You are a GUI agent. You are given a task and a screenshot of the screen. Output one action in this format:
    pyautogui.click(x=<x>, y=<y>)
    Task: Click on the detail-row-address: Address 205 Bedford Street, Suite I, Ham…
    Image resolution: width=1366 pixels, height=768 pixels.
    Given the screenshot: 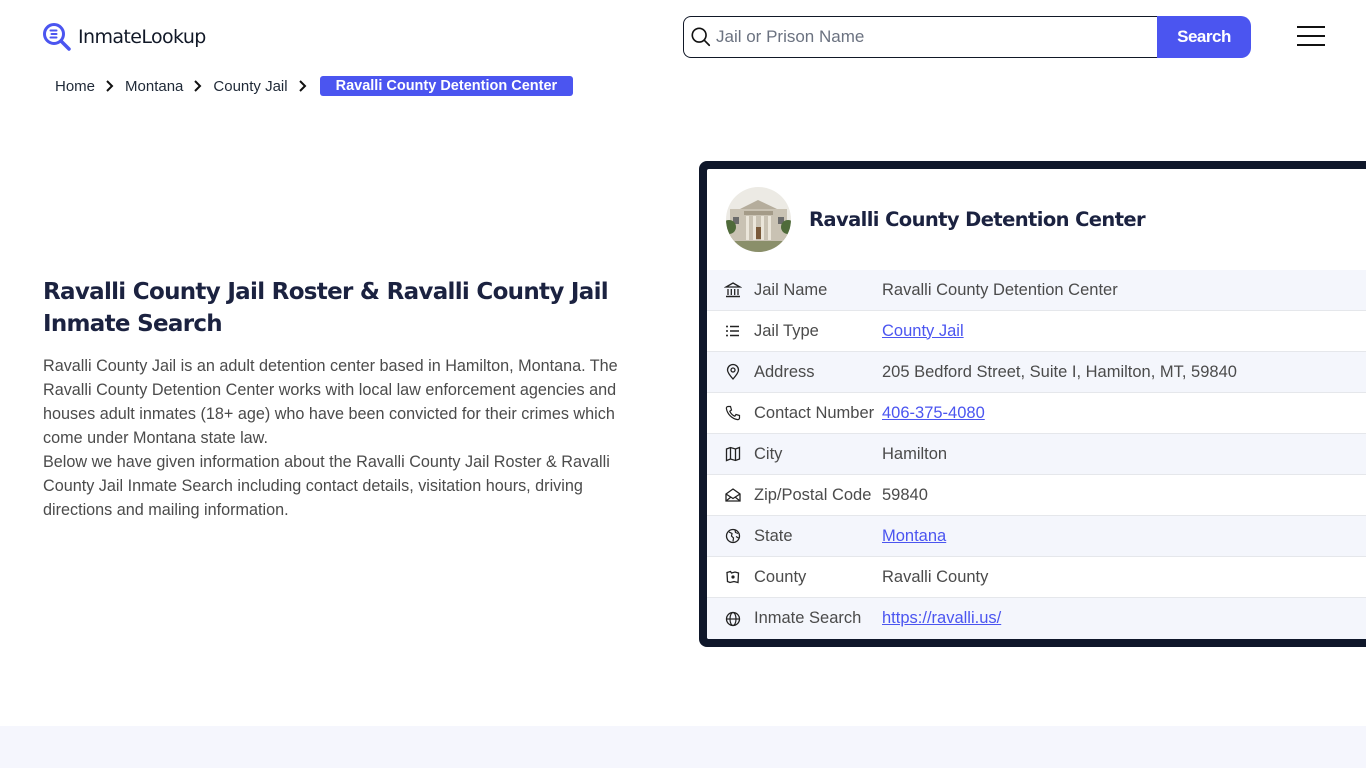 What is the action you would take?
    pyautogui.click(x=1036, y=372)
    